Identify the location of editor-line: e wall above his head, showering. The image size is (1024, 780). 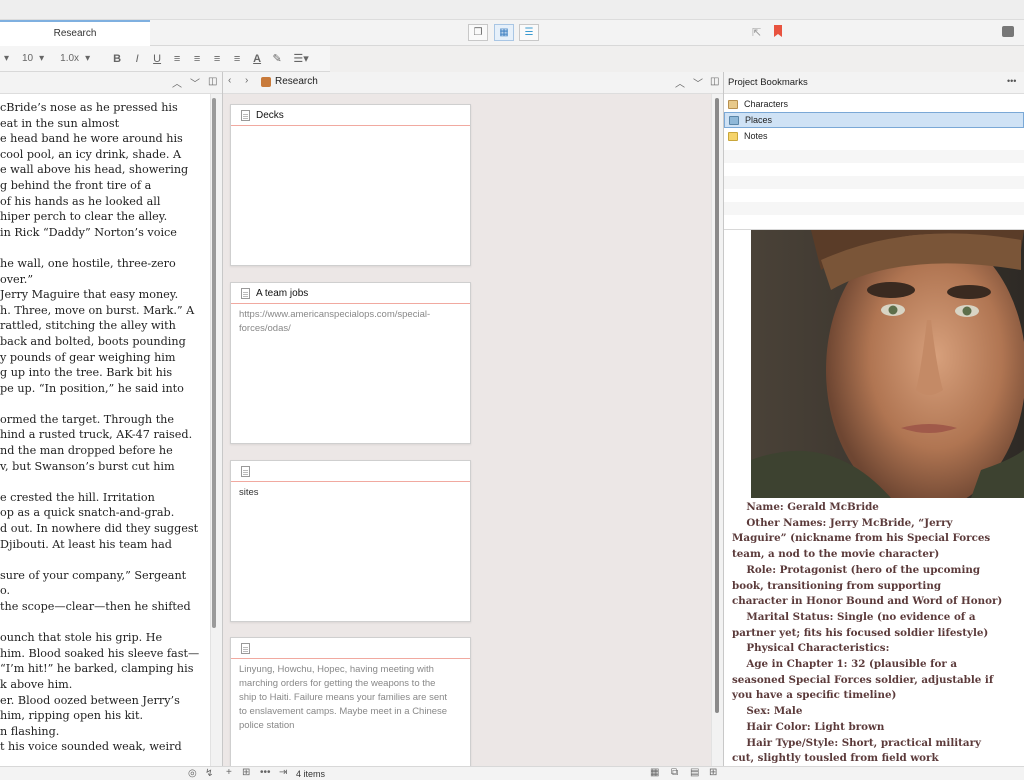
(94, 170).